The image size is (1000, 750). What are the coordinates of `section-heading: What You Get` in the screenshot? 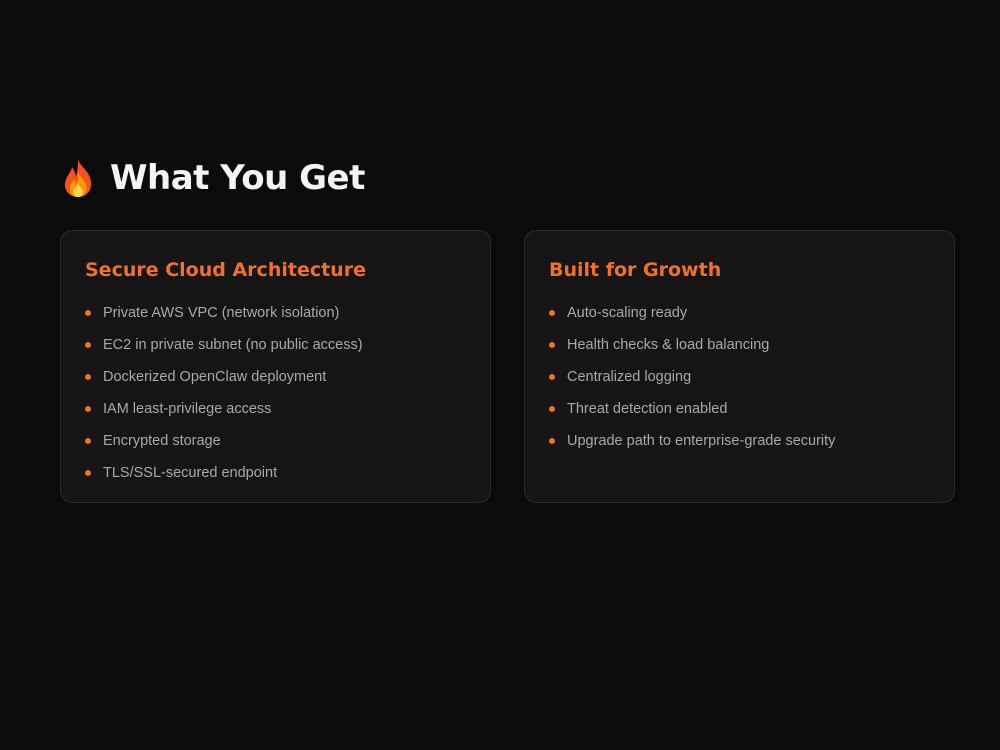 It's located at (507, 178).